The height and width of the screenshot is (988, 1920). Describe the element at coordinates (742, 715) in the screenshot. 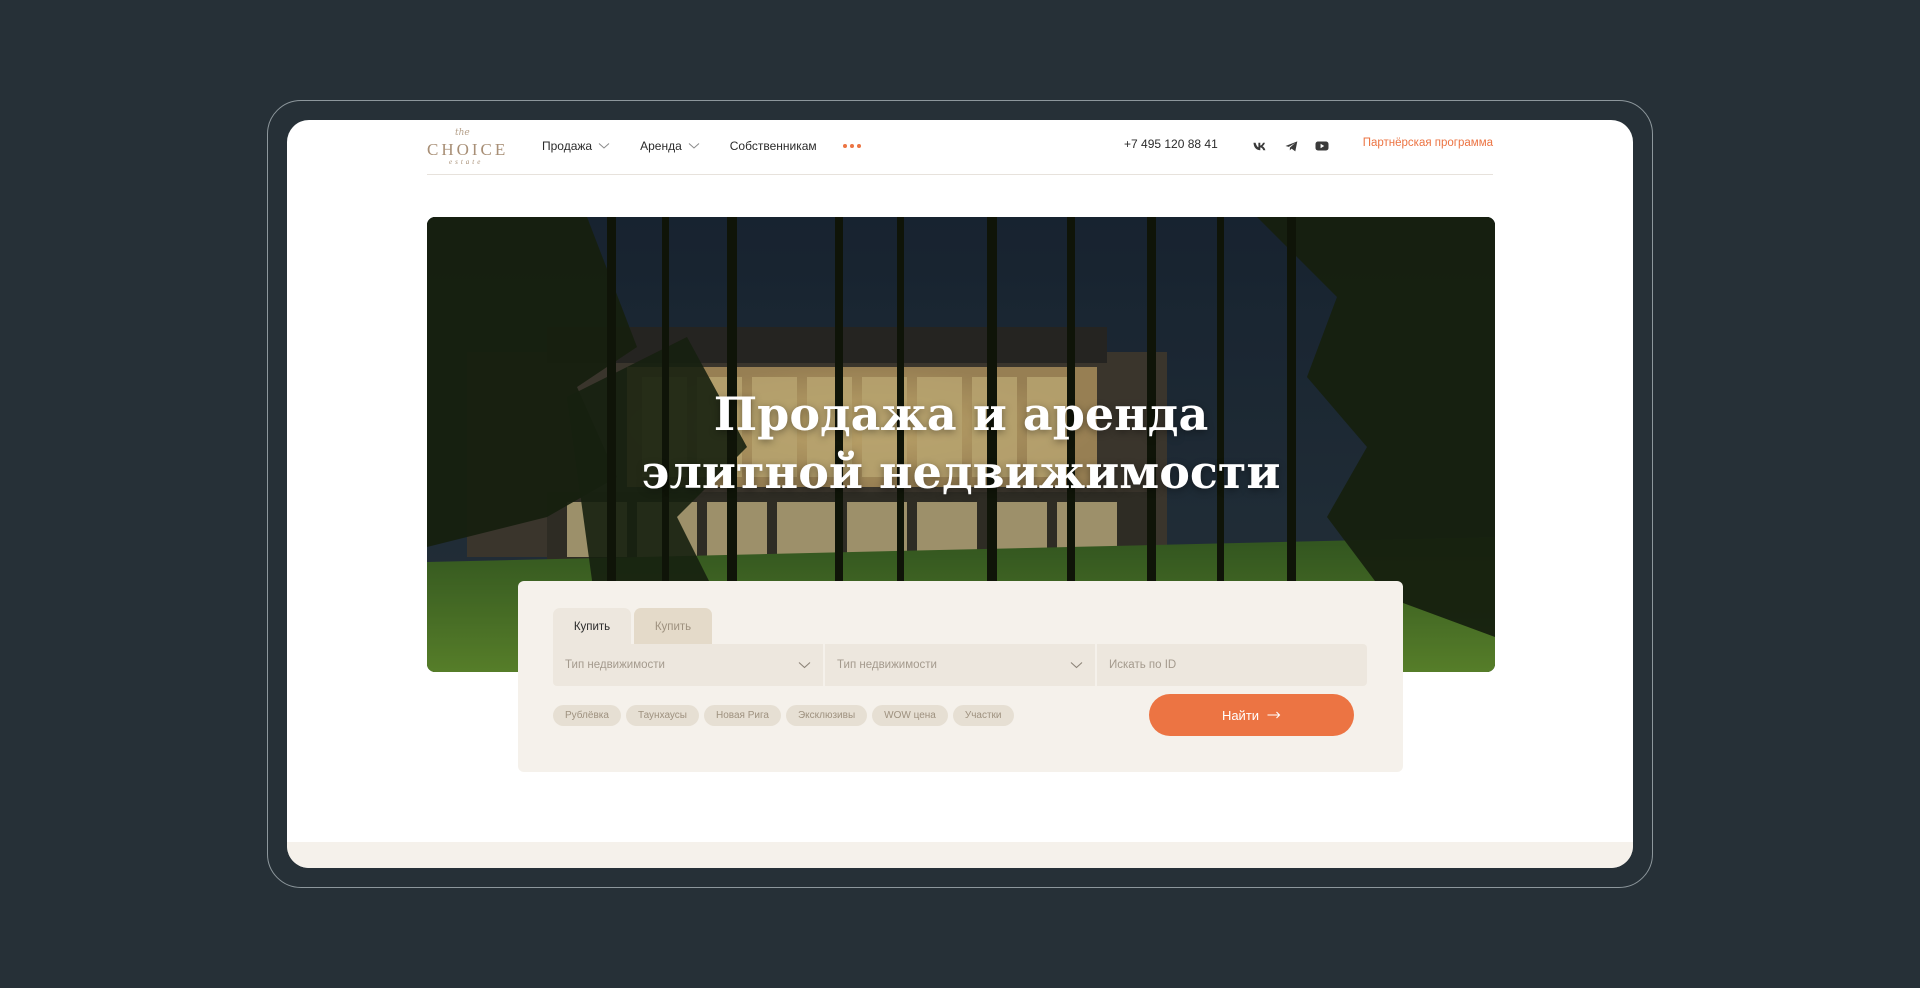

I see `chip-novaya-riga: Новая Рига` at that location.